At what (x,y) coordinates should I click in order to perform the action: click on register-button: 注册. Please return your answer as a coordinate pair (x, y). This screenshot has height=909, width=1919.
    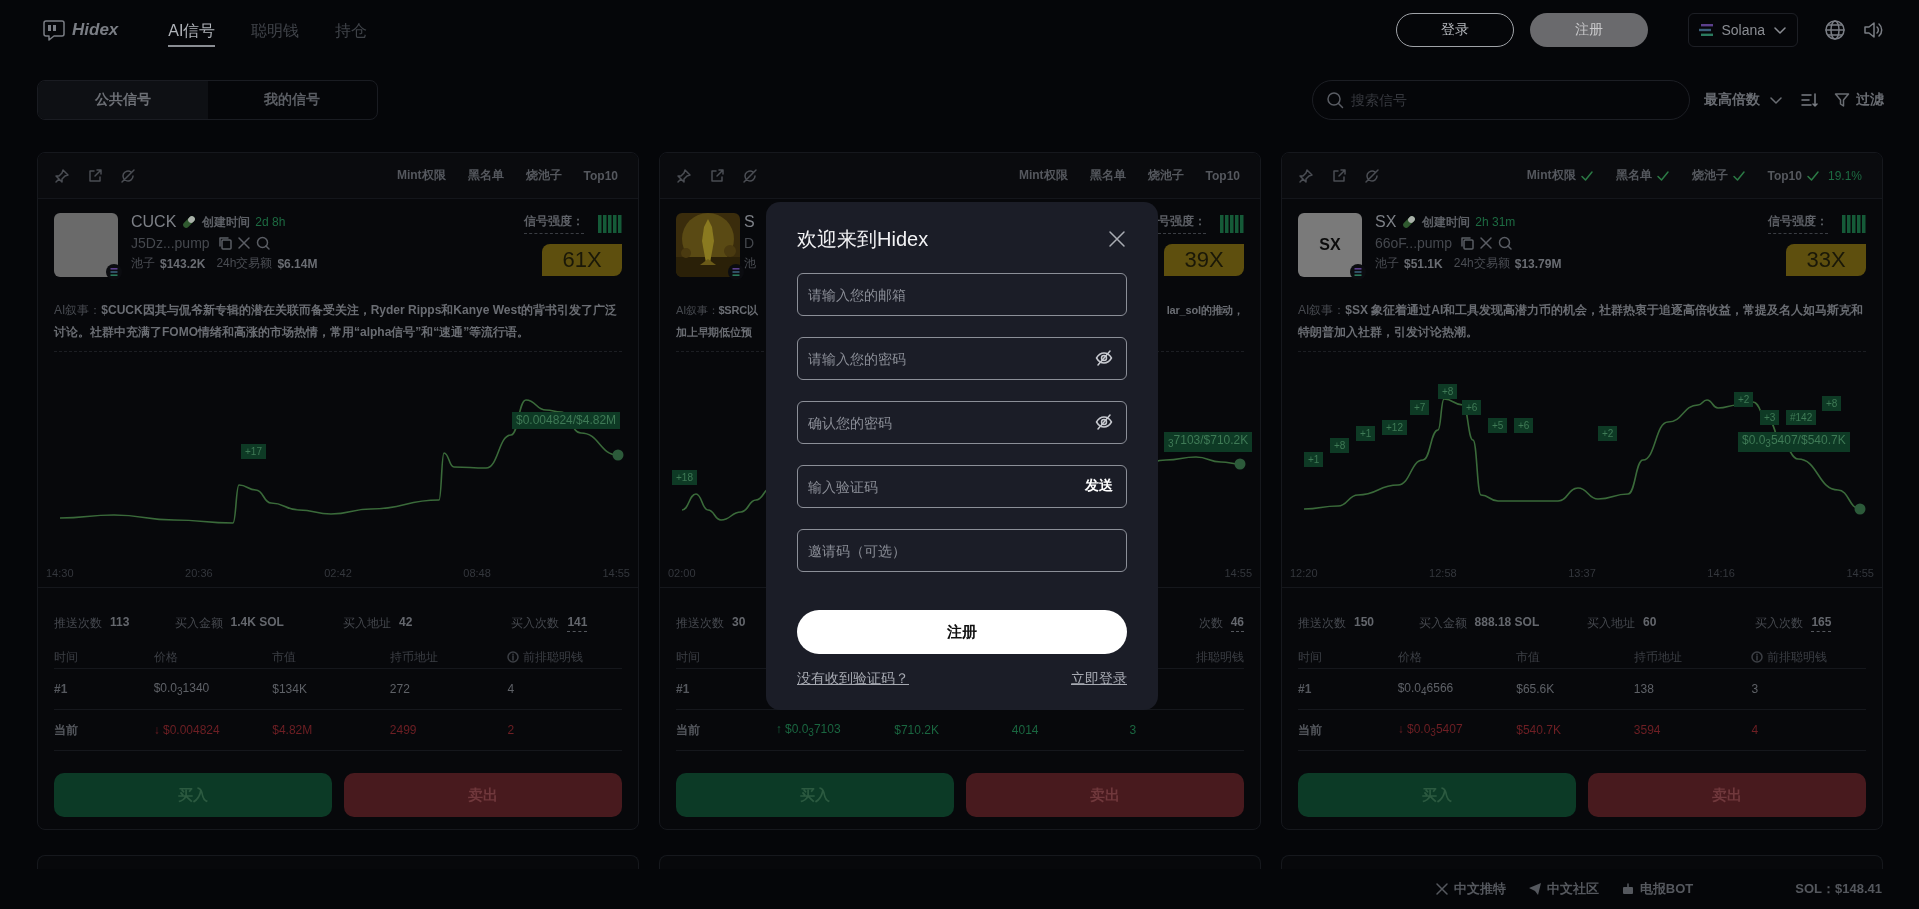
    Looking at the image, I should click on (1589, 30).